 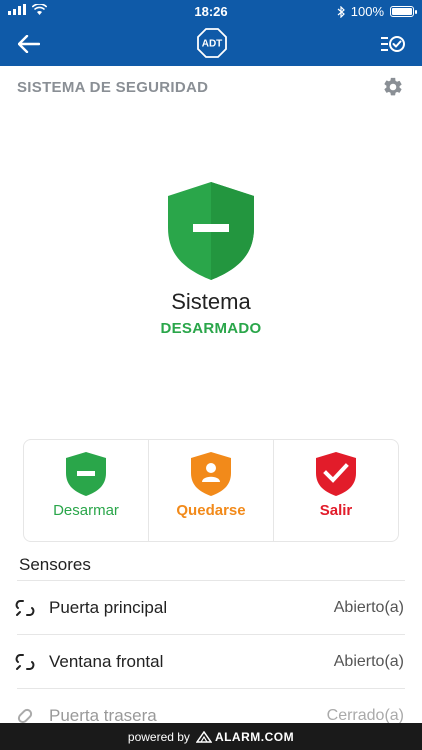 I want to click on disarm-label: Desarmar, so click(x=86, y=510).